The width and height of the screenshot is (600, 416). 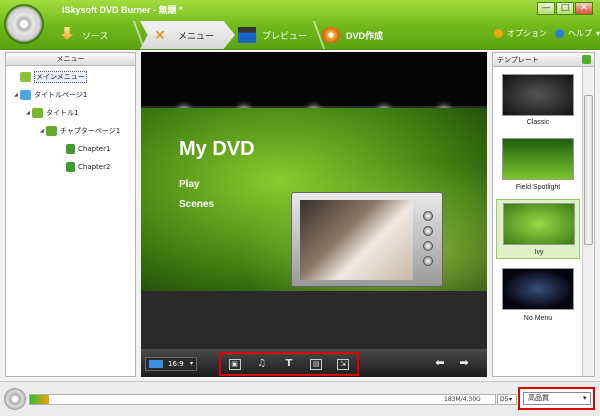 What do you see at coordinates (565, 8) in the screenshot?
I see `maximize-button: □` at bounding box center [565, 8].